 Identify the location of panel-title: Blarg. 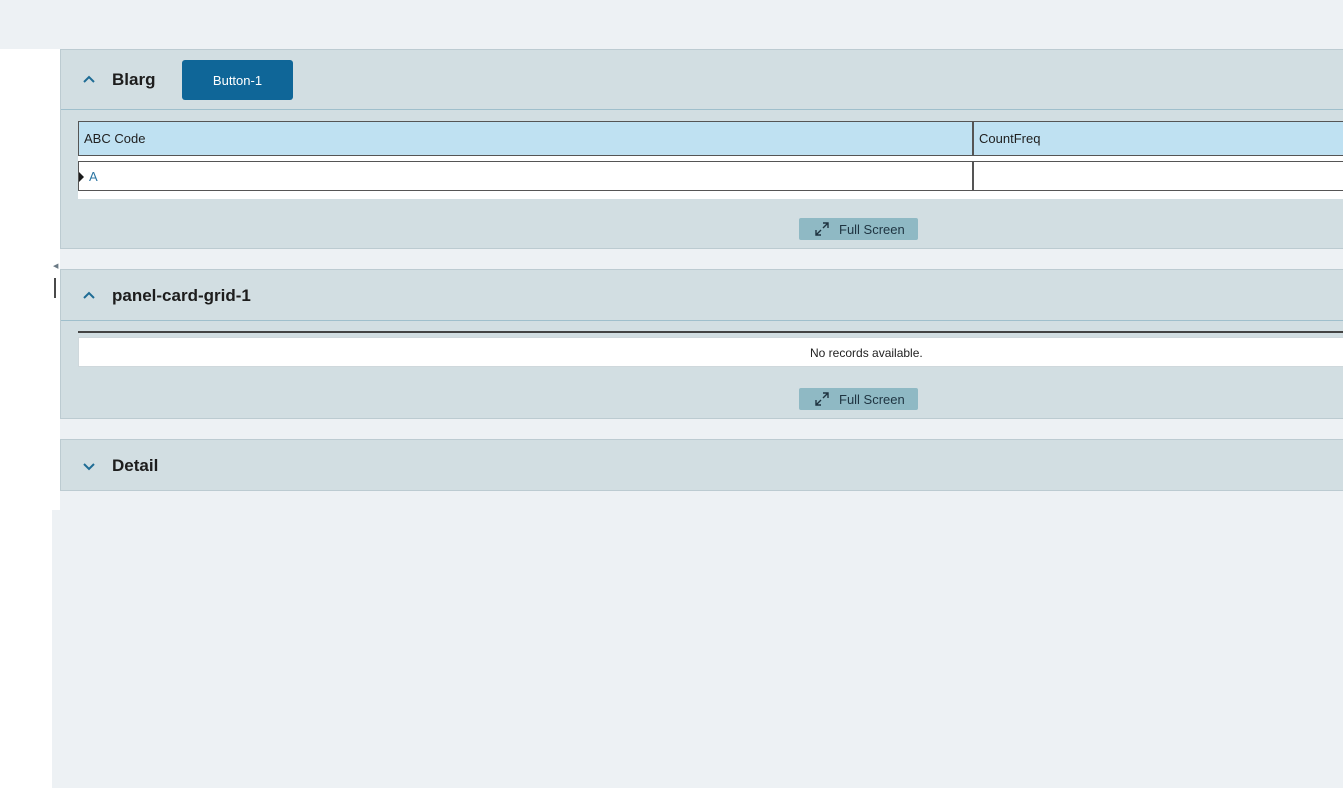
(134, 79).